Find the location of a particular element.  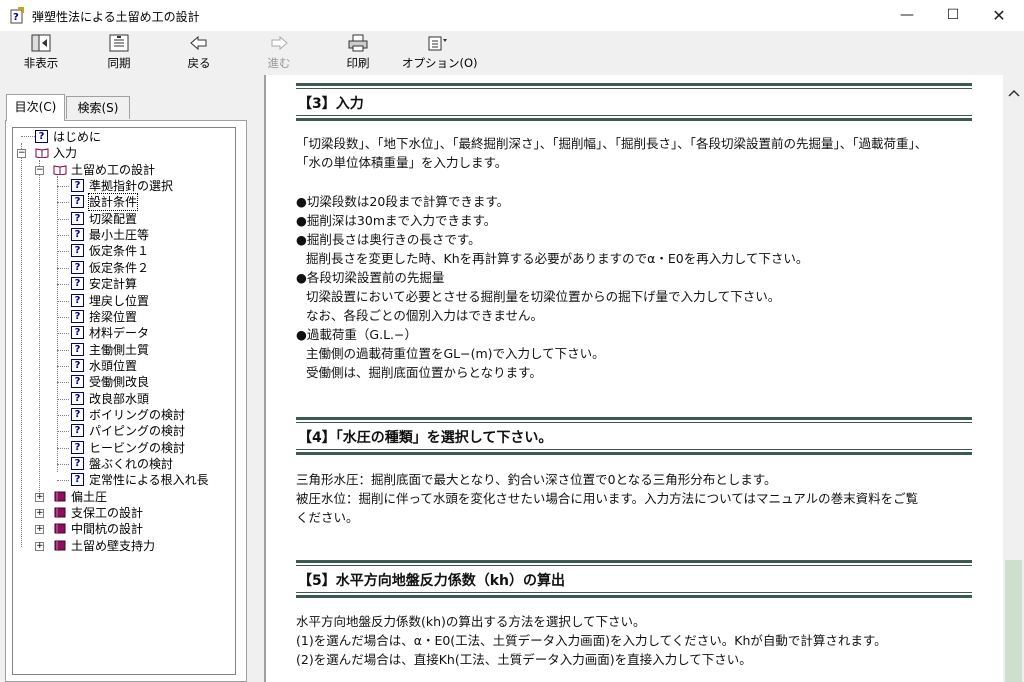

printer-icon is located at coordinates (358, 43).